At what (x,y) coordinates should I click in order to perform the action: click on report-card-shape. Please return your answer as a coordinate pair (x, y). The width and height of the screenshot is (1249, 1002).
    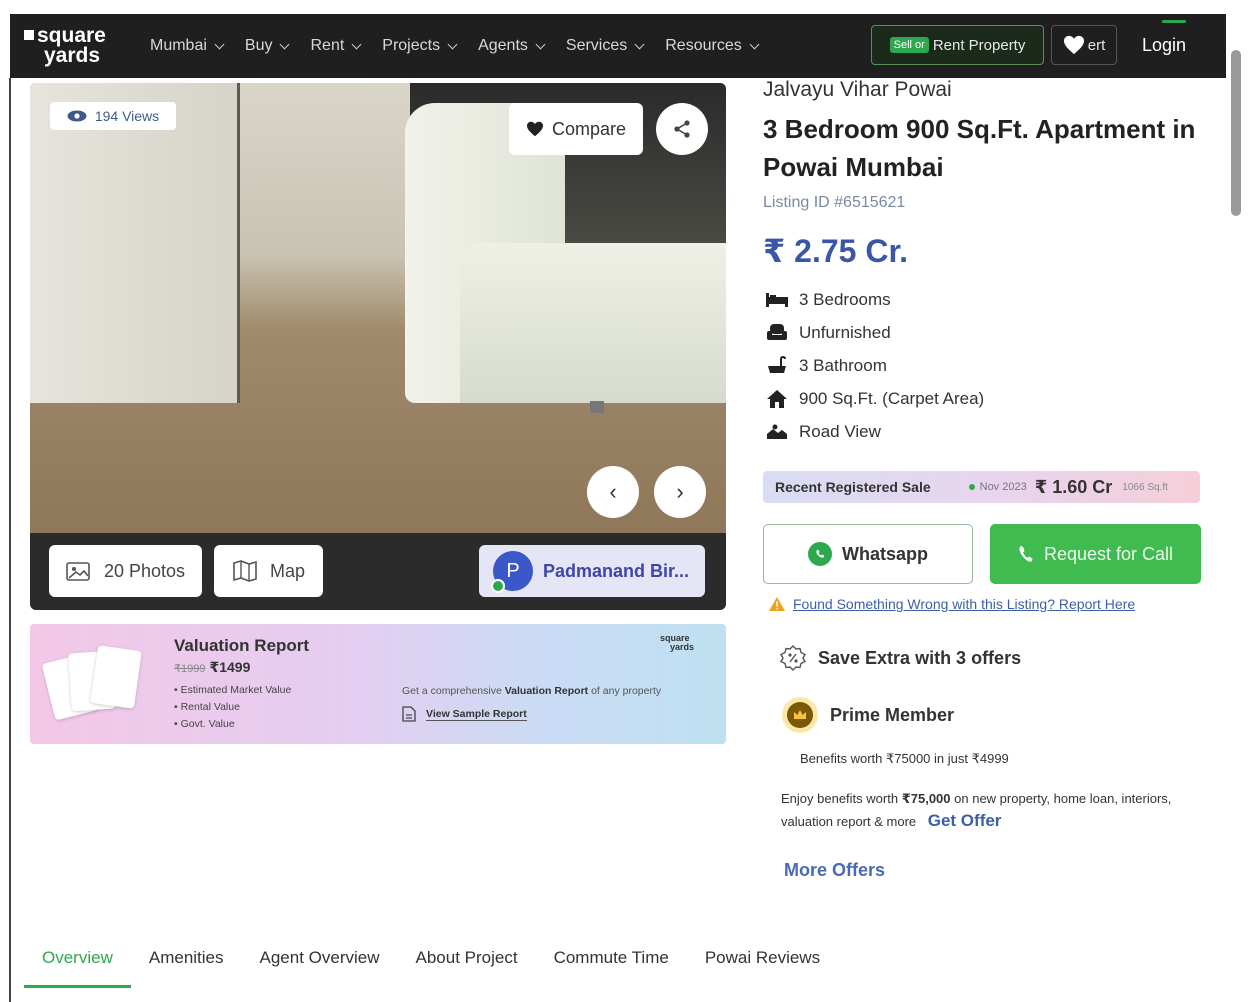
    Looking at the image, I should click on (116, 677).